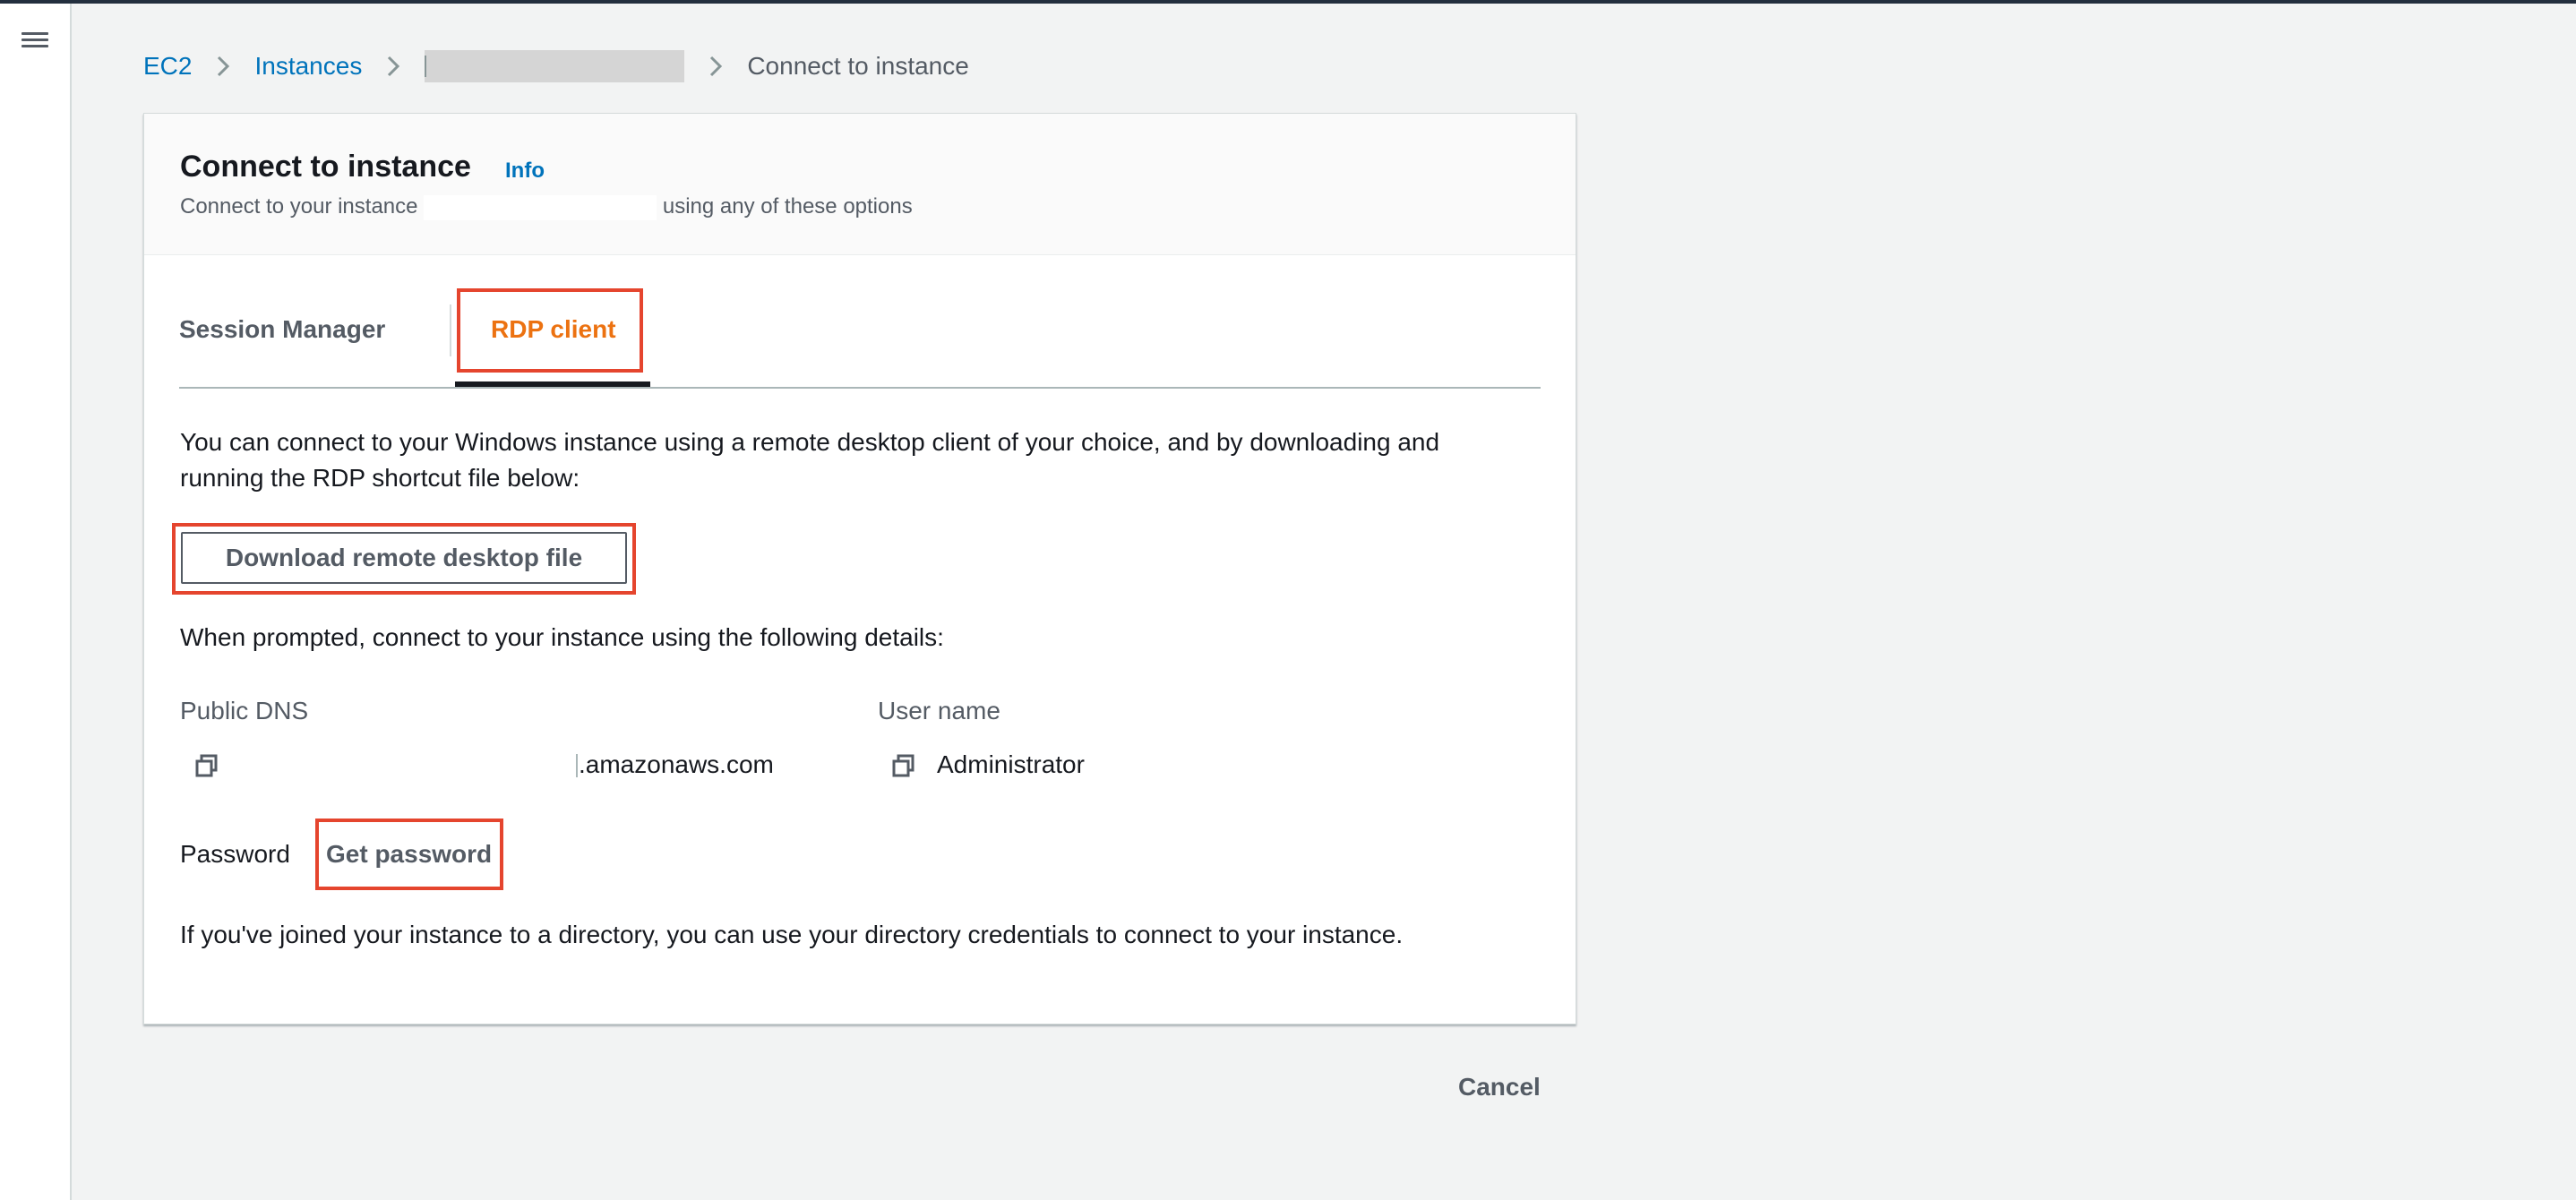 The height and width of the screenshot is (1200, 2576). I want to click on highlight-download-button, so click(404, 559).